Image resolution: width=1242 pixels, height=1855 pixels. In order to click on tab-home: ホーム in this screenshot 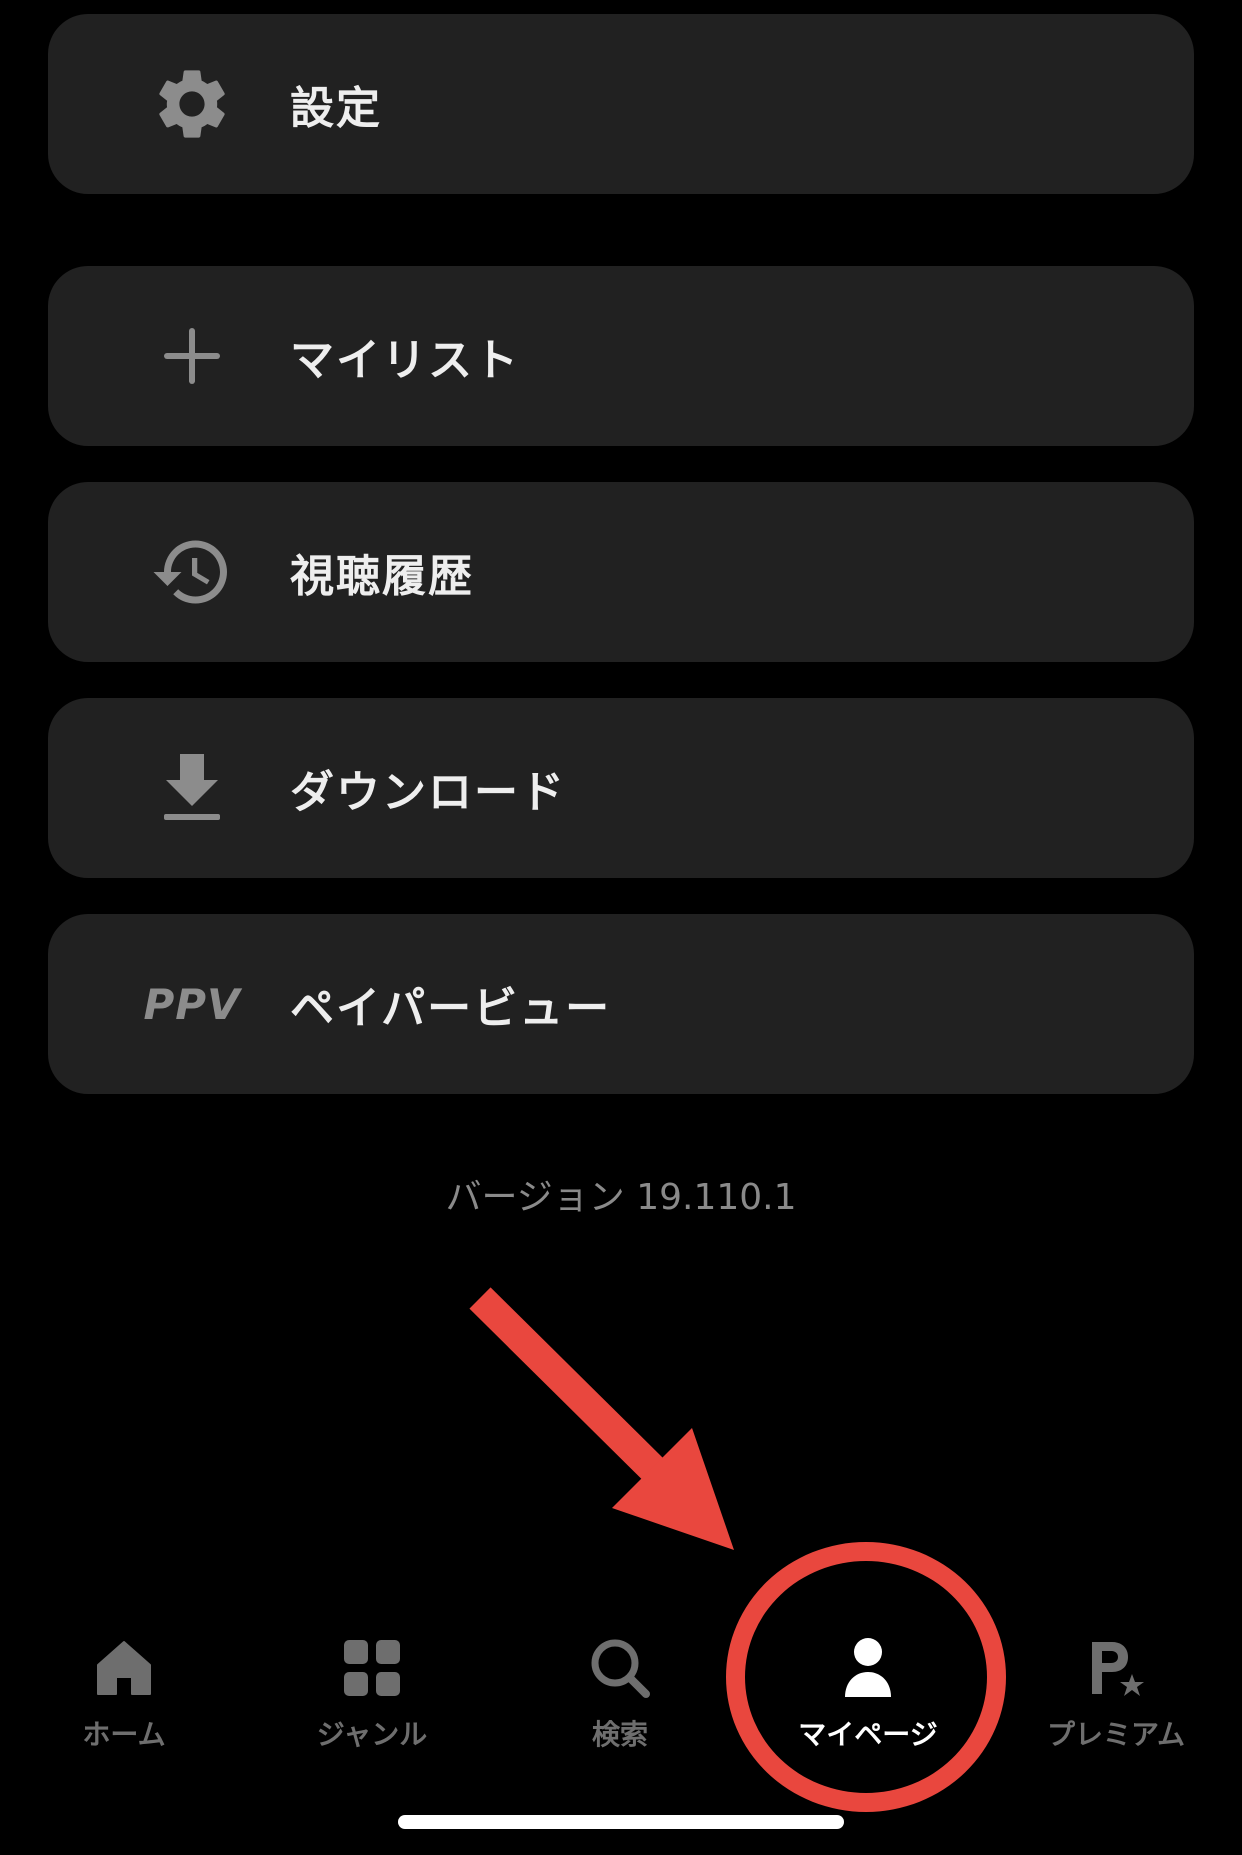, I will do `click(124, 1685)`.